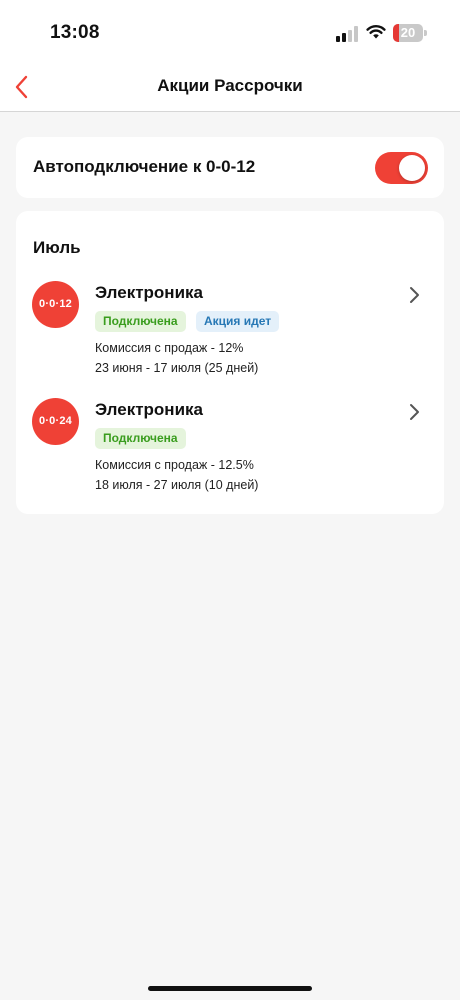 The image size is (460, 1000). I want to click on auto-connect-card: Автоподключение к 0-0-12, so click(230, 167).